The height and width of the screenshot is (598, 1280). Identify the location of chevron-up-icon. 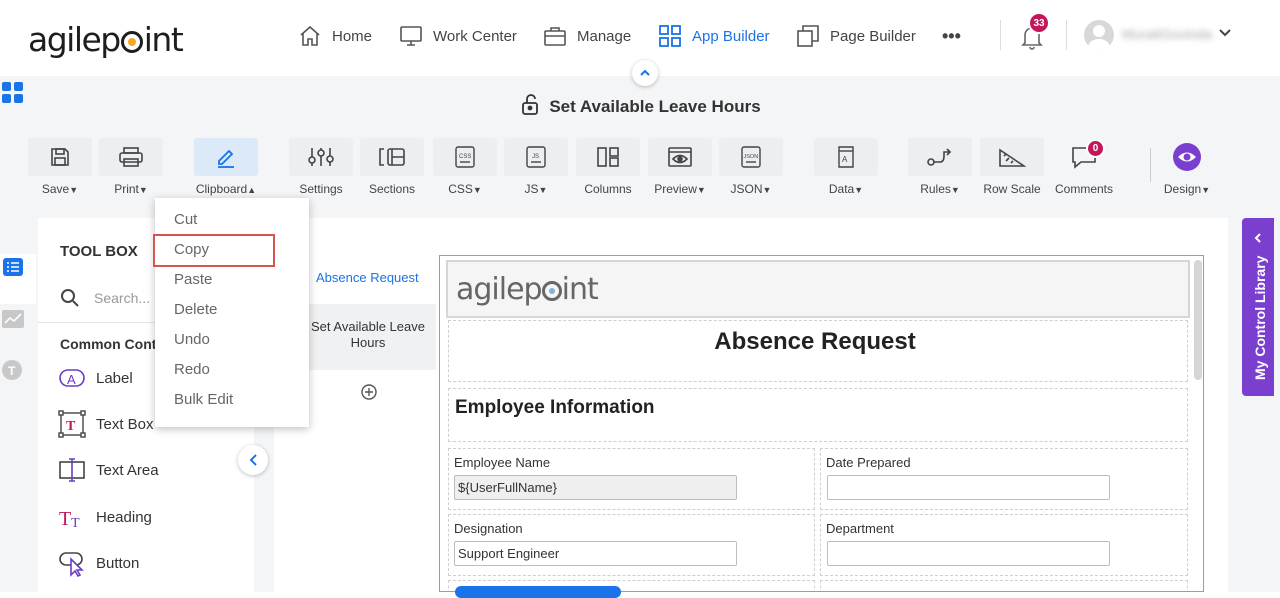
(645, 72).